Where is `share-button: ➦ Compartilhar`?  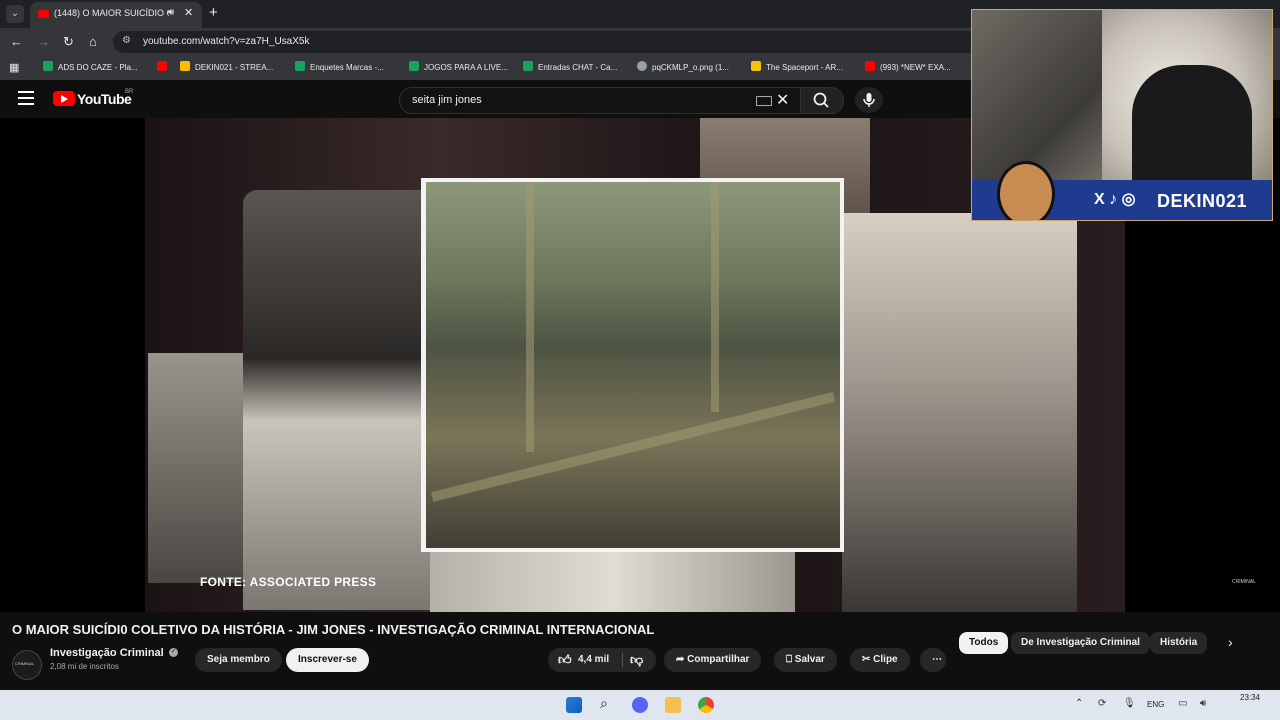
share-button: ➦ Compartilhar is located at coordinates (713, 660).